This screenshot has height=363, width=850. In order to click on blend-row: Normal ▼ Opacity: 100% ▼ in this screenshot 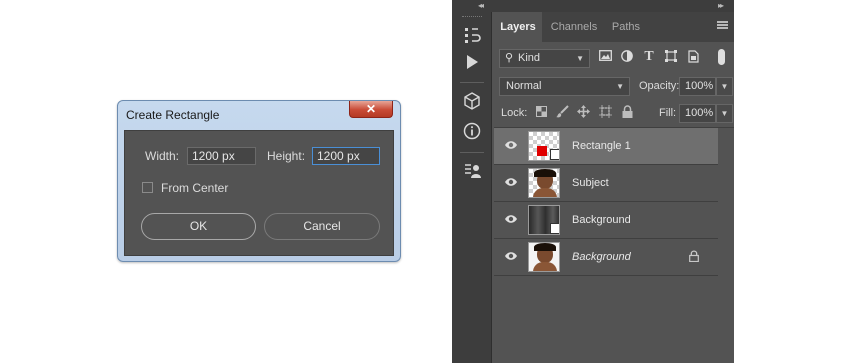, I will do `click(614, 87)`.